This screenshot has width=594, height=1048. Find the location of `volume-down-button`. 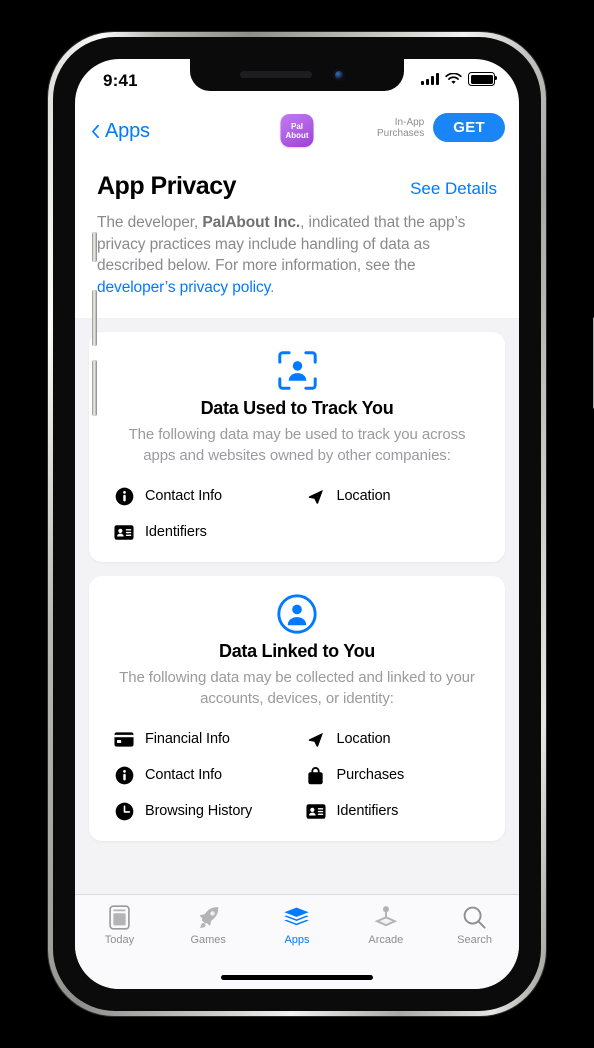

volume-down-button is located at coordinates (94, 388).